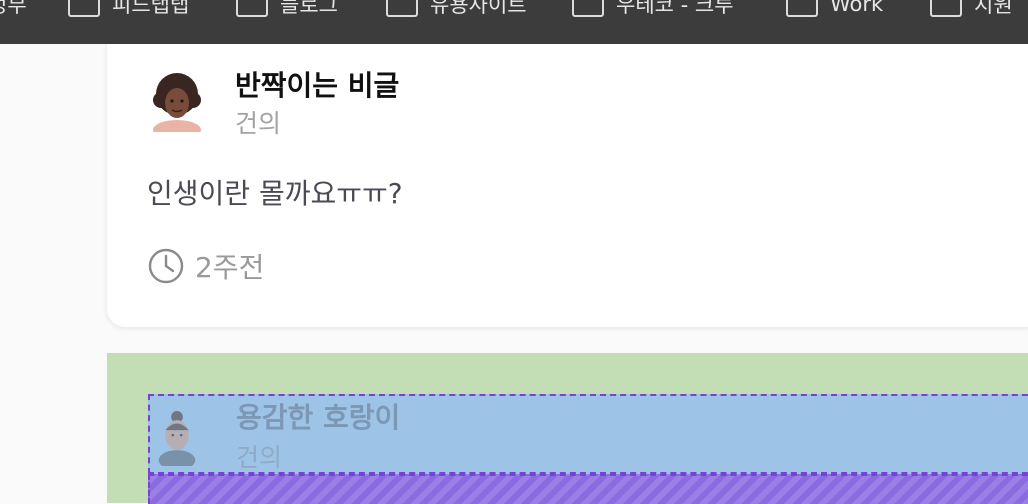 The height and width of the screenshot is (504, 1028). What do you see at coordinates (675, 8) in the screenshot?
I see `bookmark-label: 우테코 - 크루` at bounding box center [675, 8].